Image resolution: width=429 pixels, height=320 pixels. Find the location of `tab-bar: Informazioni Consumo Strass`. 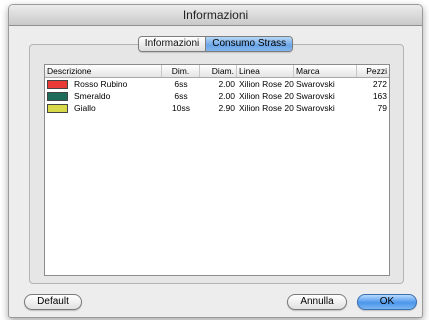

tab-bar: Informazioni Consumo Strass is located at coordinates (215, 44).